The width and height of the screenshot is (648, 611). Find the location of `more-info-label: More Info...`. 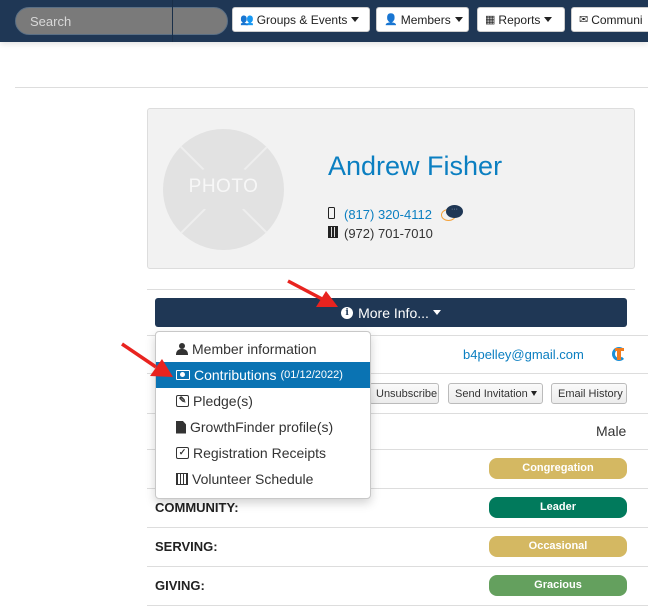

more-info-label: More Info... is located at coordinates (393, 312).